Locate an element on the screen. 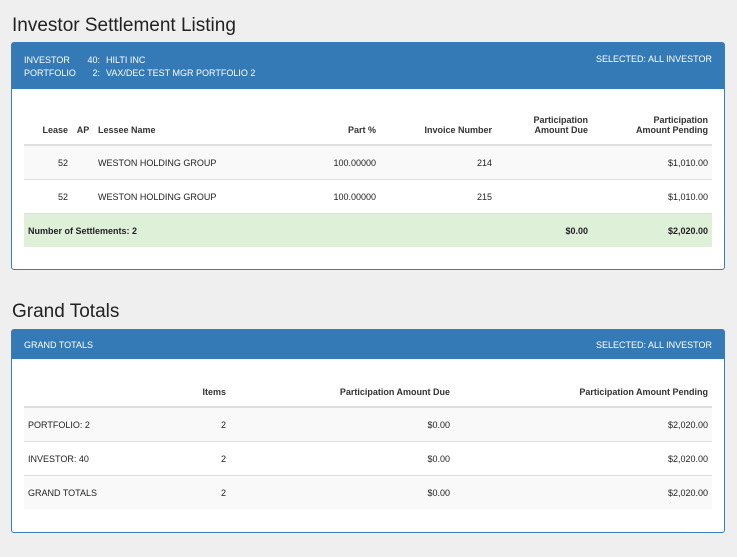 The height and width of the screenshot is (557, 737). col-pending-line2: Amount Pending is located at coordinates (672, 130).